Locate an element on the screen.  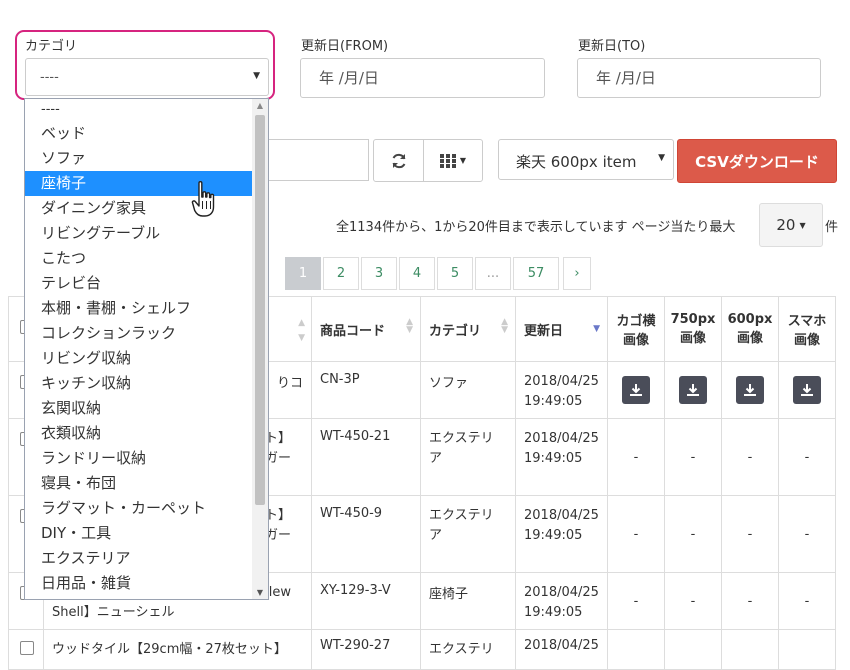
dropdown-option: コレクションラック is located at coordinates (138, 333).